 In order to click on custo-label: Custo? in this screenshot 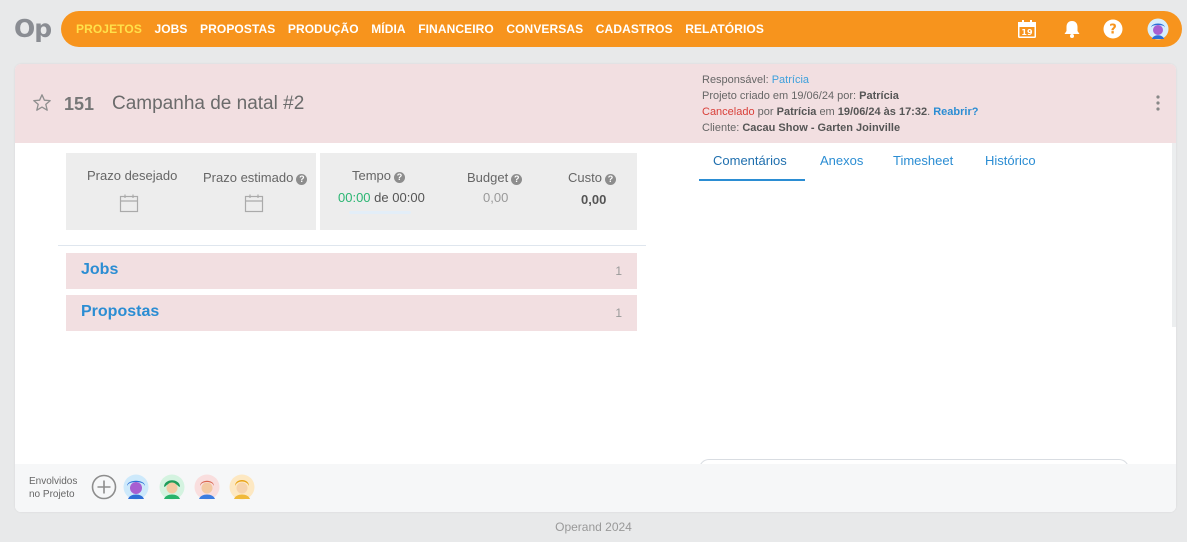, I will do `click(592, 177)`.